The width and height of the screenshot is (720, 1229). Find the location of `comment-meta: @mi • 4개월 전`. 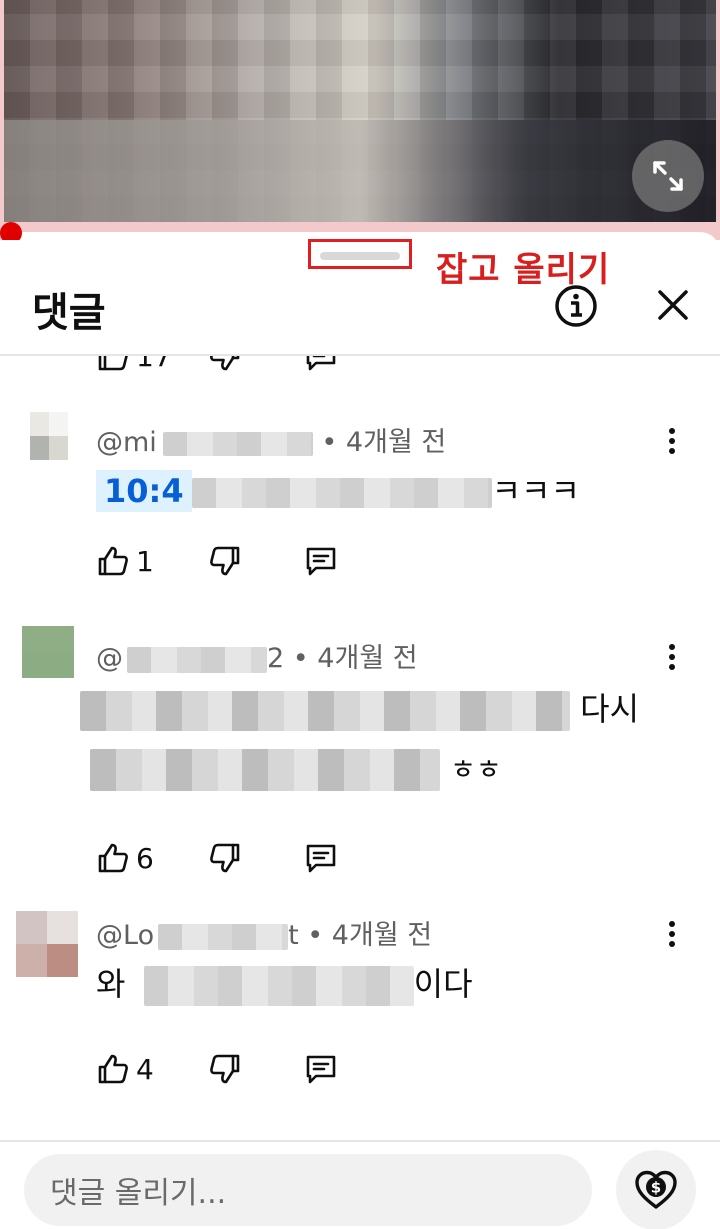

comment-meta: @mi • 4개월 전 is located at coordinates (271, 442).